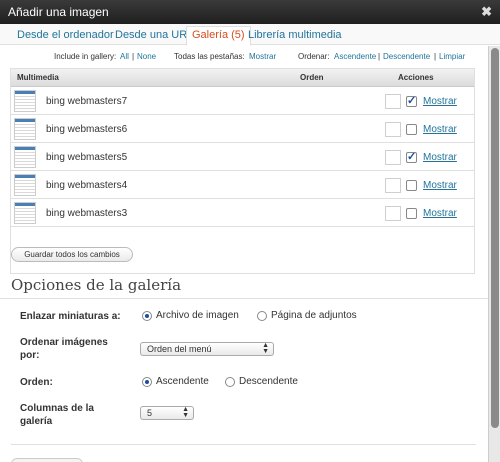 The height and width of the screenshot is (462, 500). I want to click on bottom-button, so click(47, 460).